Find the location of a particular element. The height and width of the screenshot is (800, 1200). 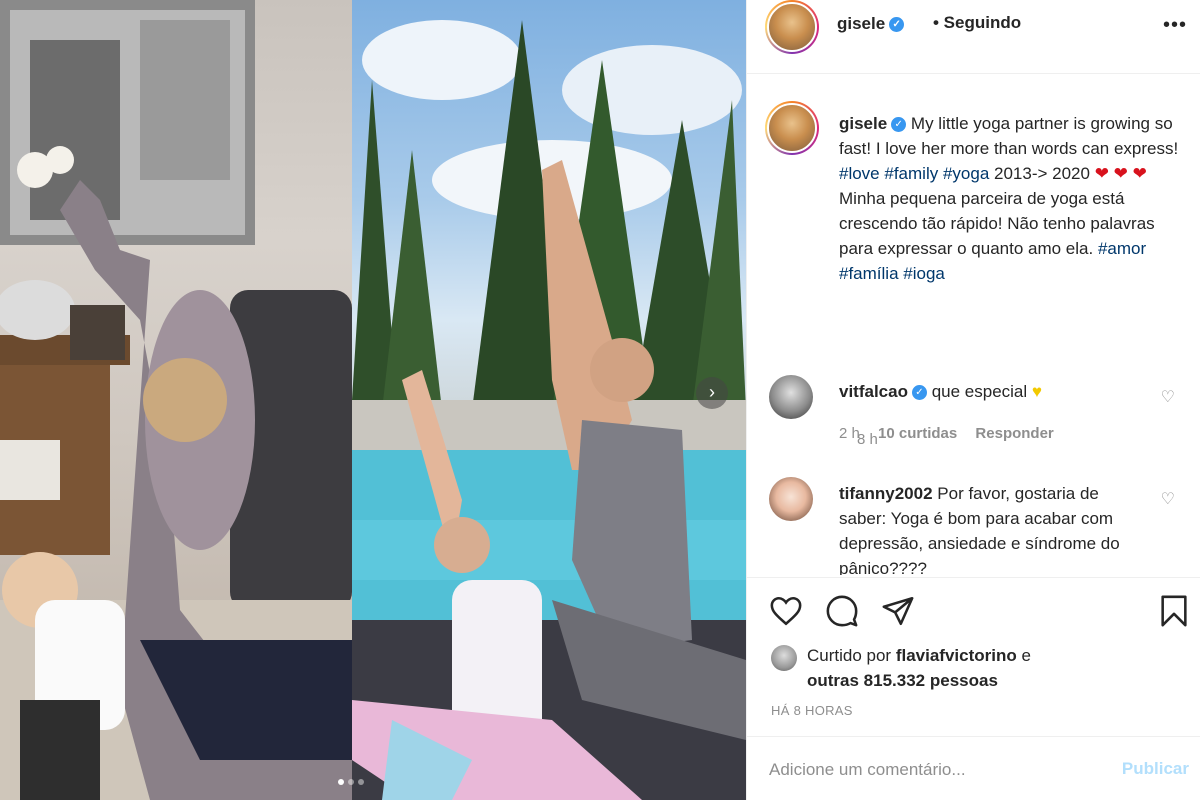

carousel-dot-active is located at coordinates (341, 782).